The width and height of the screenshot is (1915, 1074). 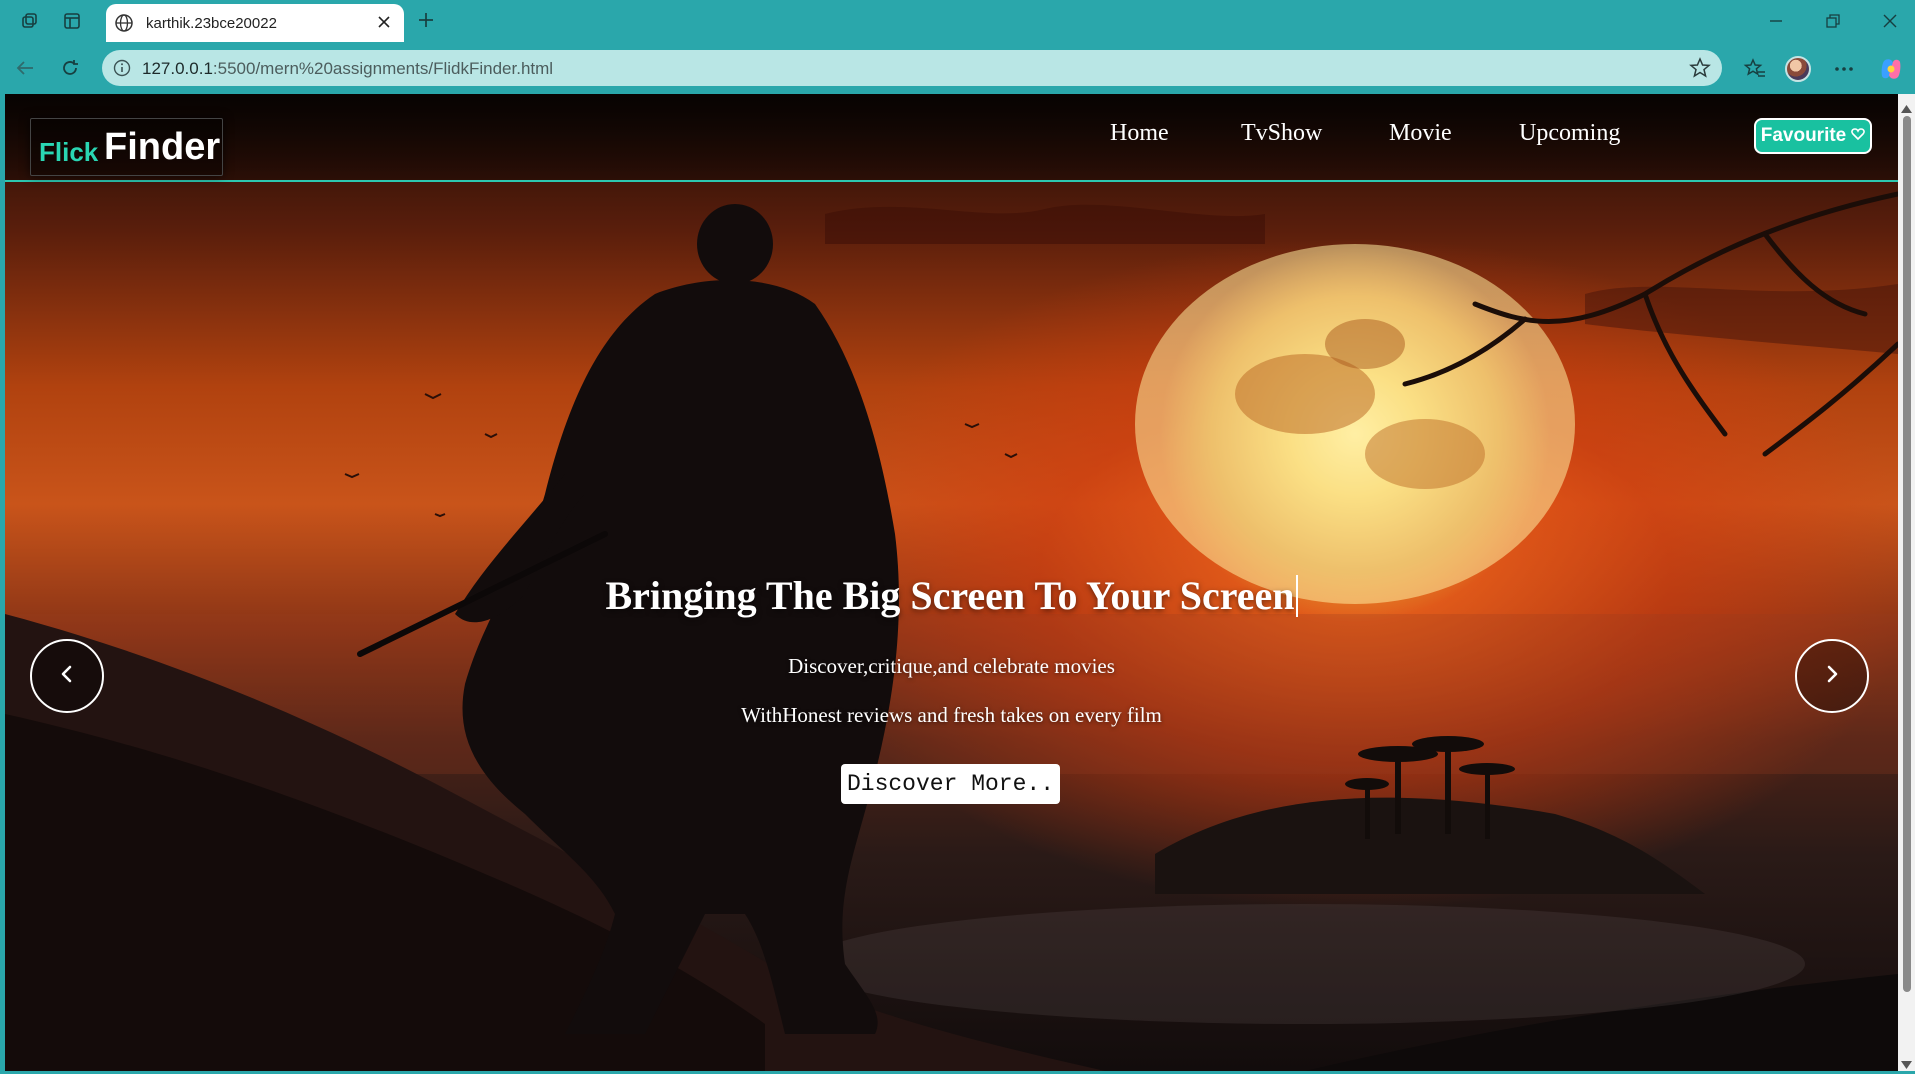 What do you see at coordinates (211, 23) in the screenshot?
I see `tab-title: karthik.23bce20022` at bounding box center [211, 23].